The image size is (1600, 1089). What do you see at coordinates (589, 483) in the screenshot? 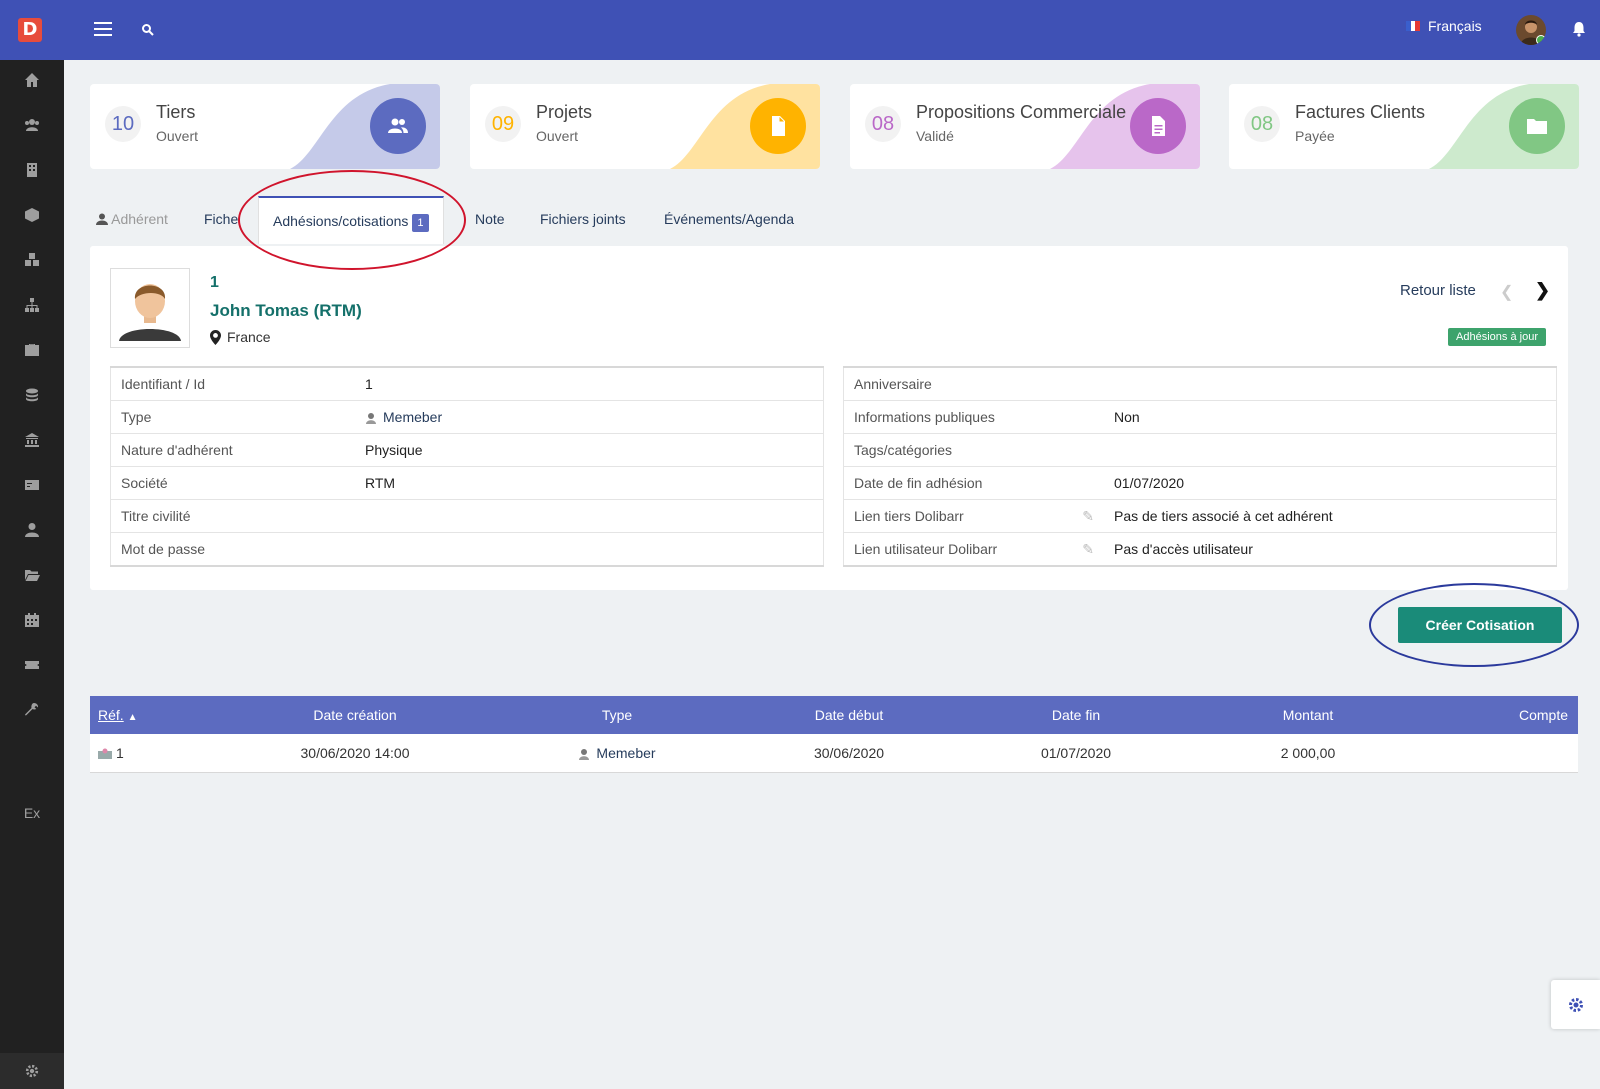
I see `info-value: RTM` at bounding box center [589, 483].